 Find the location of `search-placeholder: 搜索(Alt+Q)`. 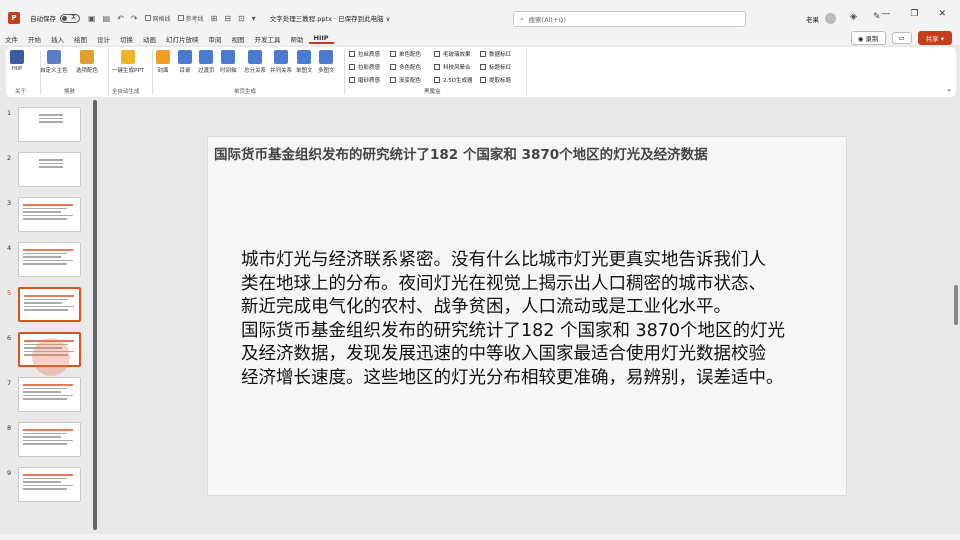

search-placeholder: 搜索(Alt+Q) is located at coordinates (547, 20).